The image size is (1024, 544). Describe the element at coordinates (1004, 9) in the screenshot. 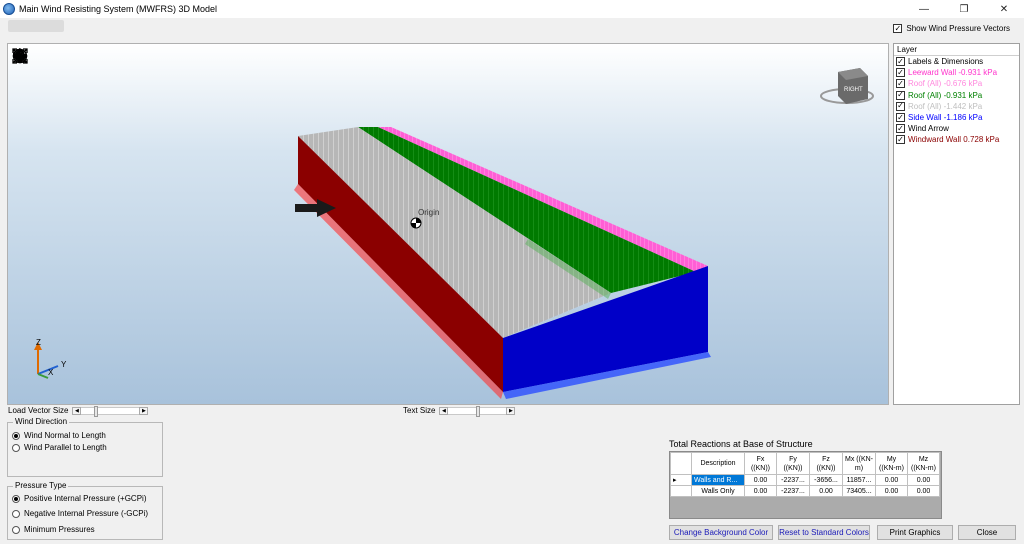

I see `close-window-button: ✕` at that location.